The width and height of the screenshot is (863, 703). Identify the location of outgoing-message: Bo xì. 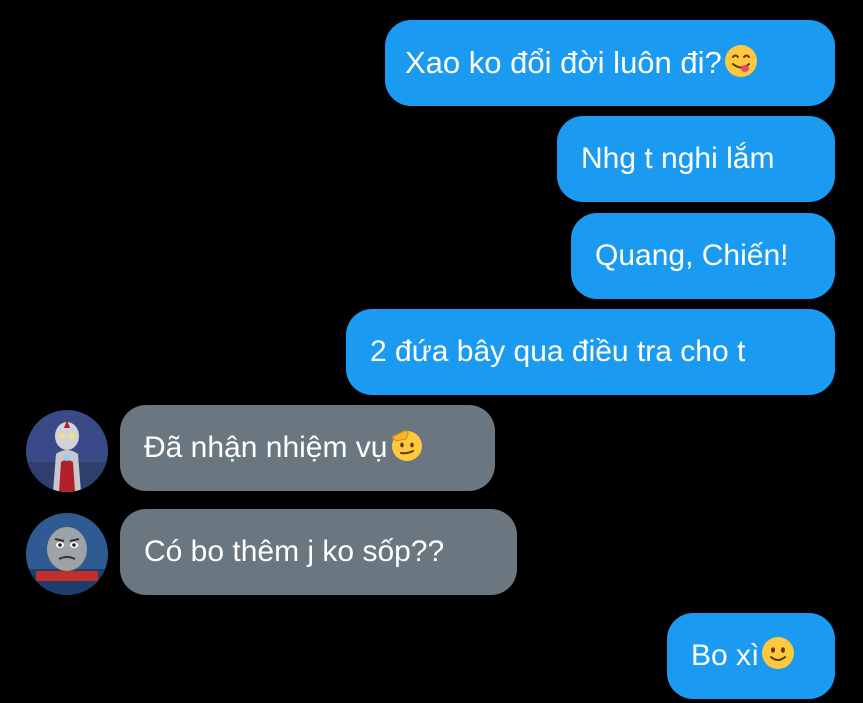
(751, 656).